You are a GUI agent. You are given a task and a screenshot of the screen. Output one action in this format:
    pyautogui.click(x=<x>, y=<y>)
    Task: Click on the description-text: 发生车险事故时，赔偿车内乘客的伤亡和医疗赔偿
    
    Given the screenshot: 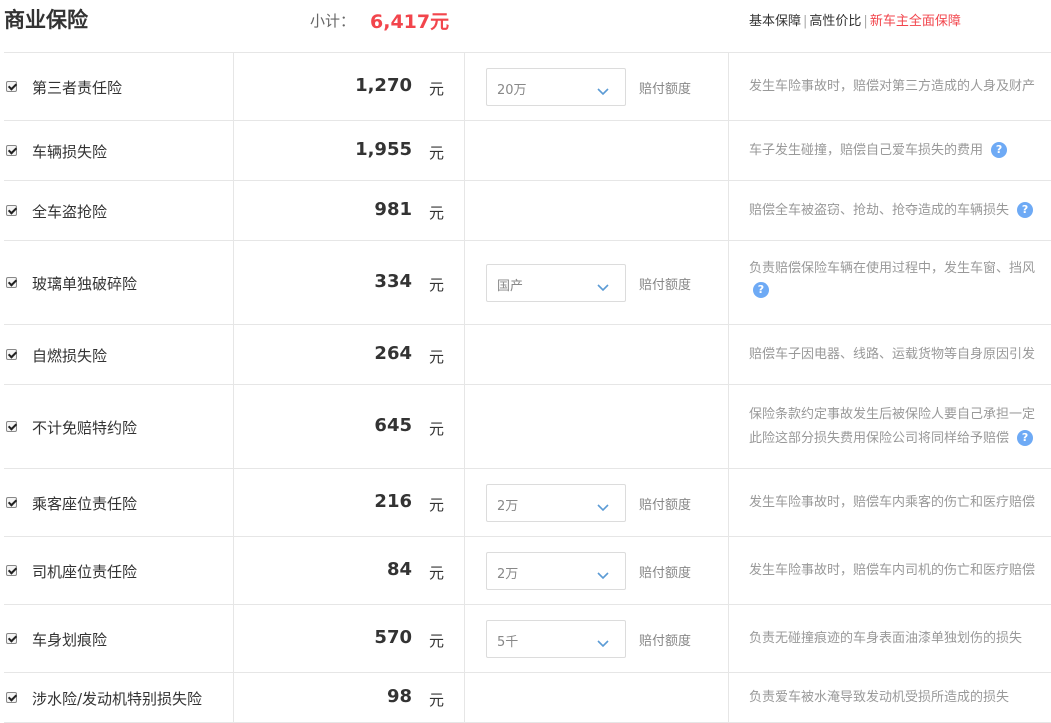 What is the action you would take?
    pyautogui.click(x=892, y=502)
    